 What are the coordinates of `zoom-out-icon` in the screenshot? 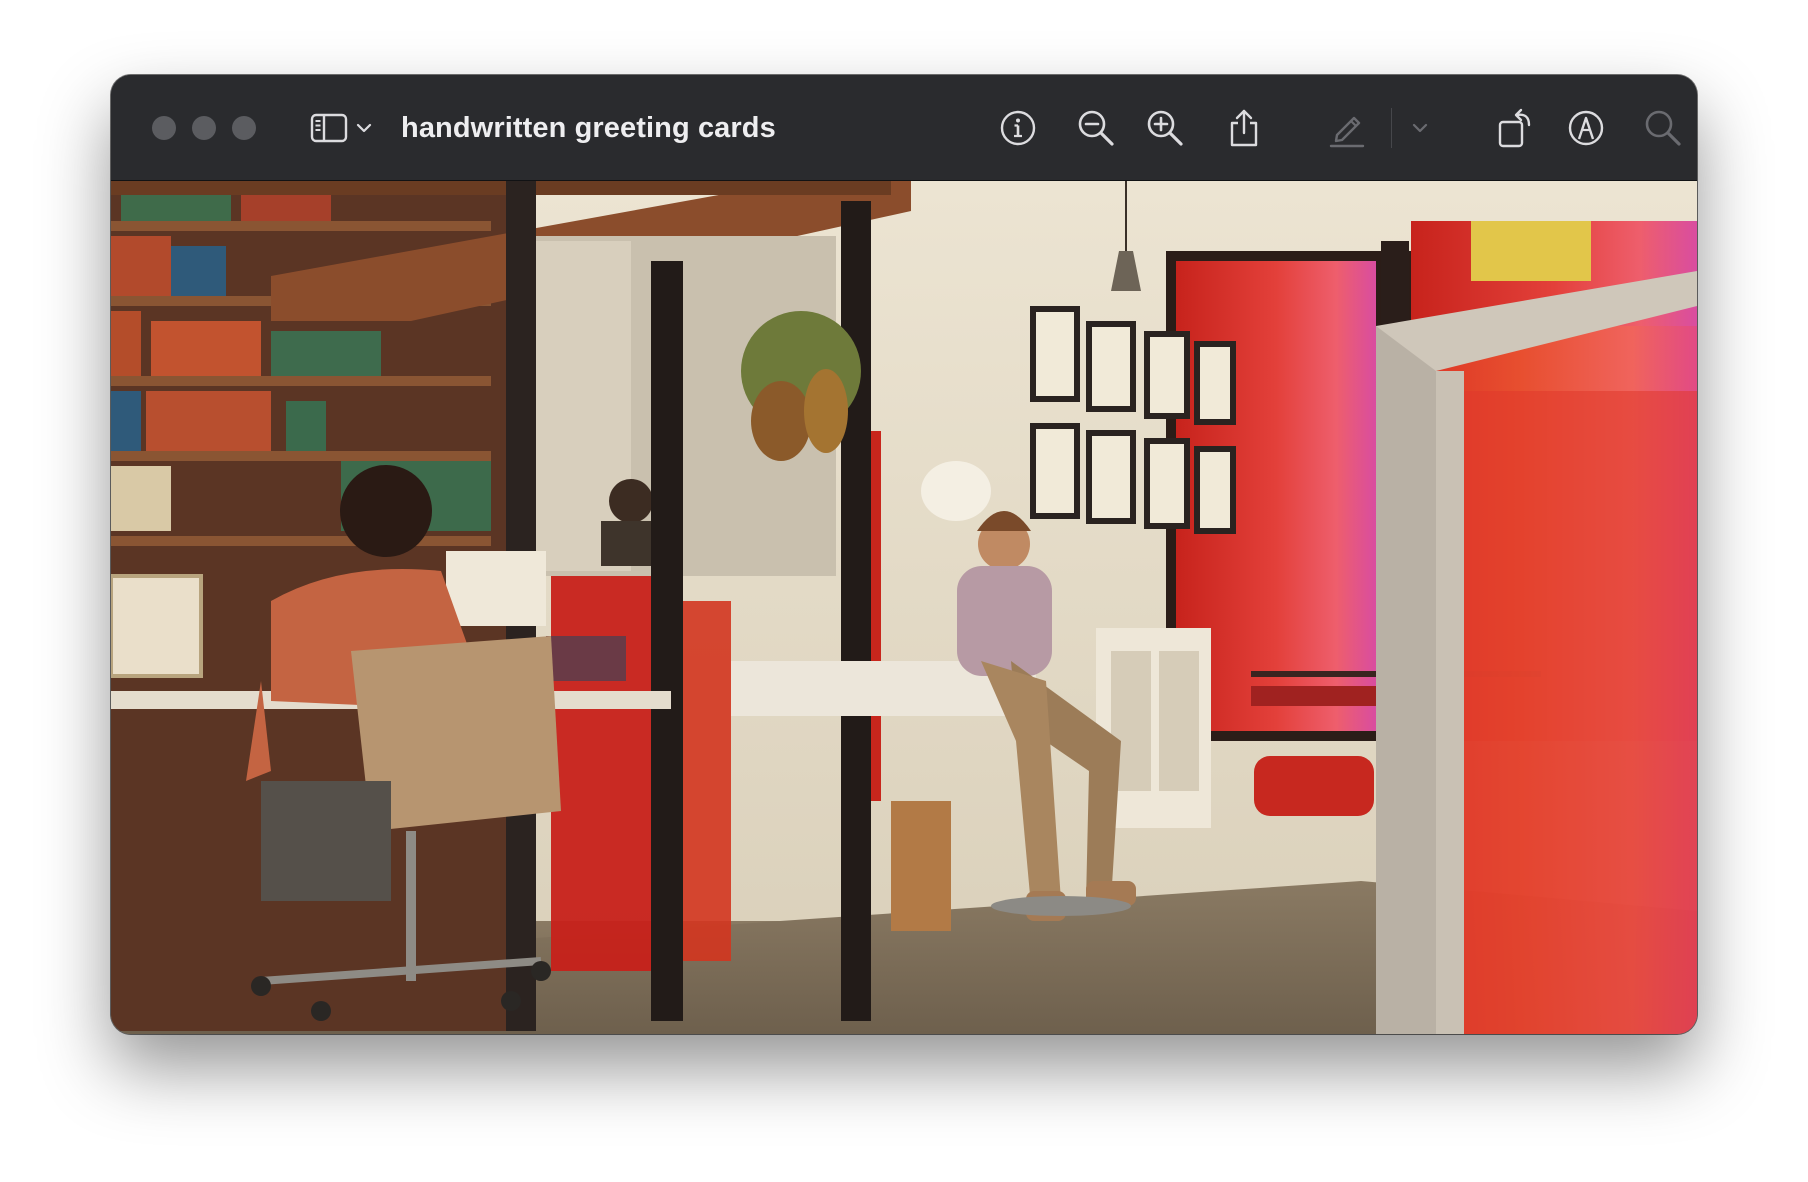 It's located at (1096, 128).